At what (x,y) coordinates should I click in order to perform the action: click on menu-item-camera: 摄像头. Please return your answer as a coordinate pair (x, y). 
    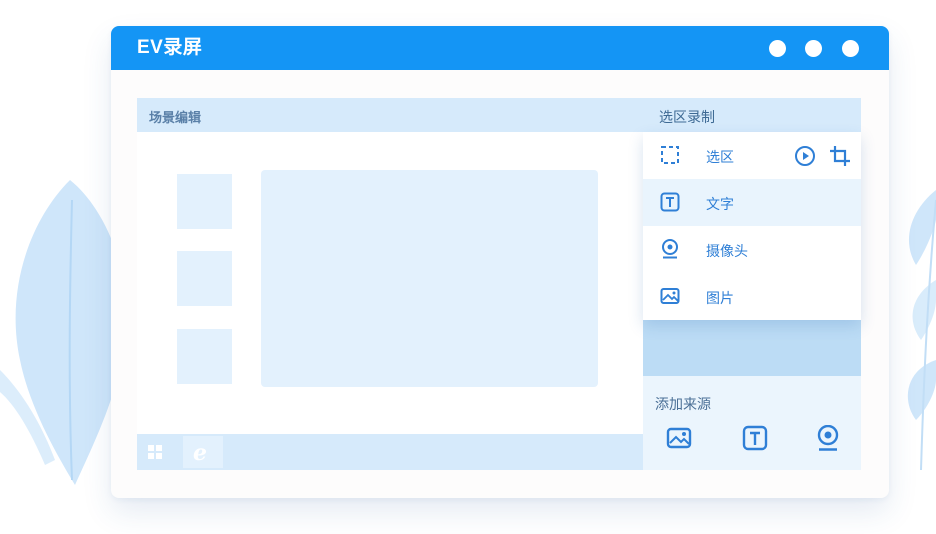
    Looking at the image, I should click on (752, 249).